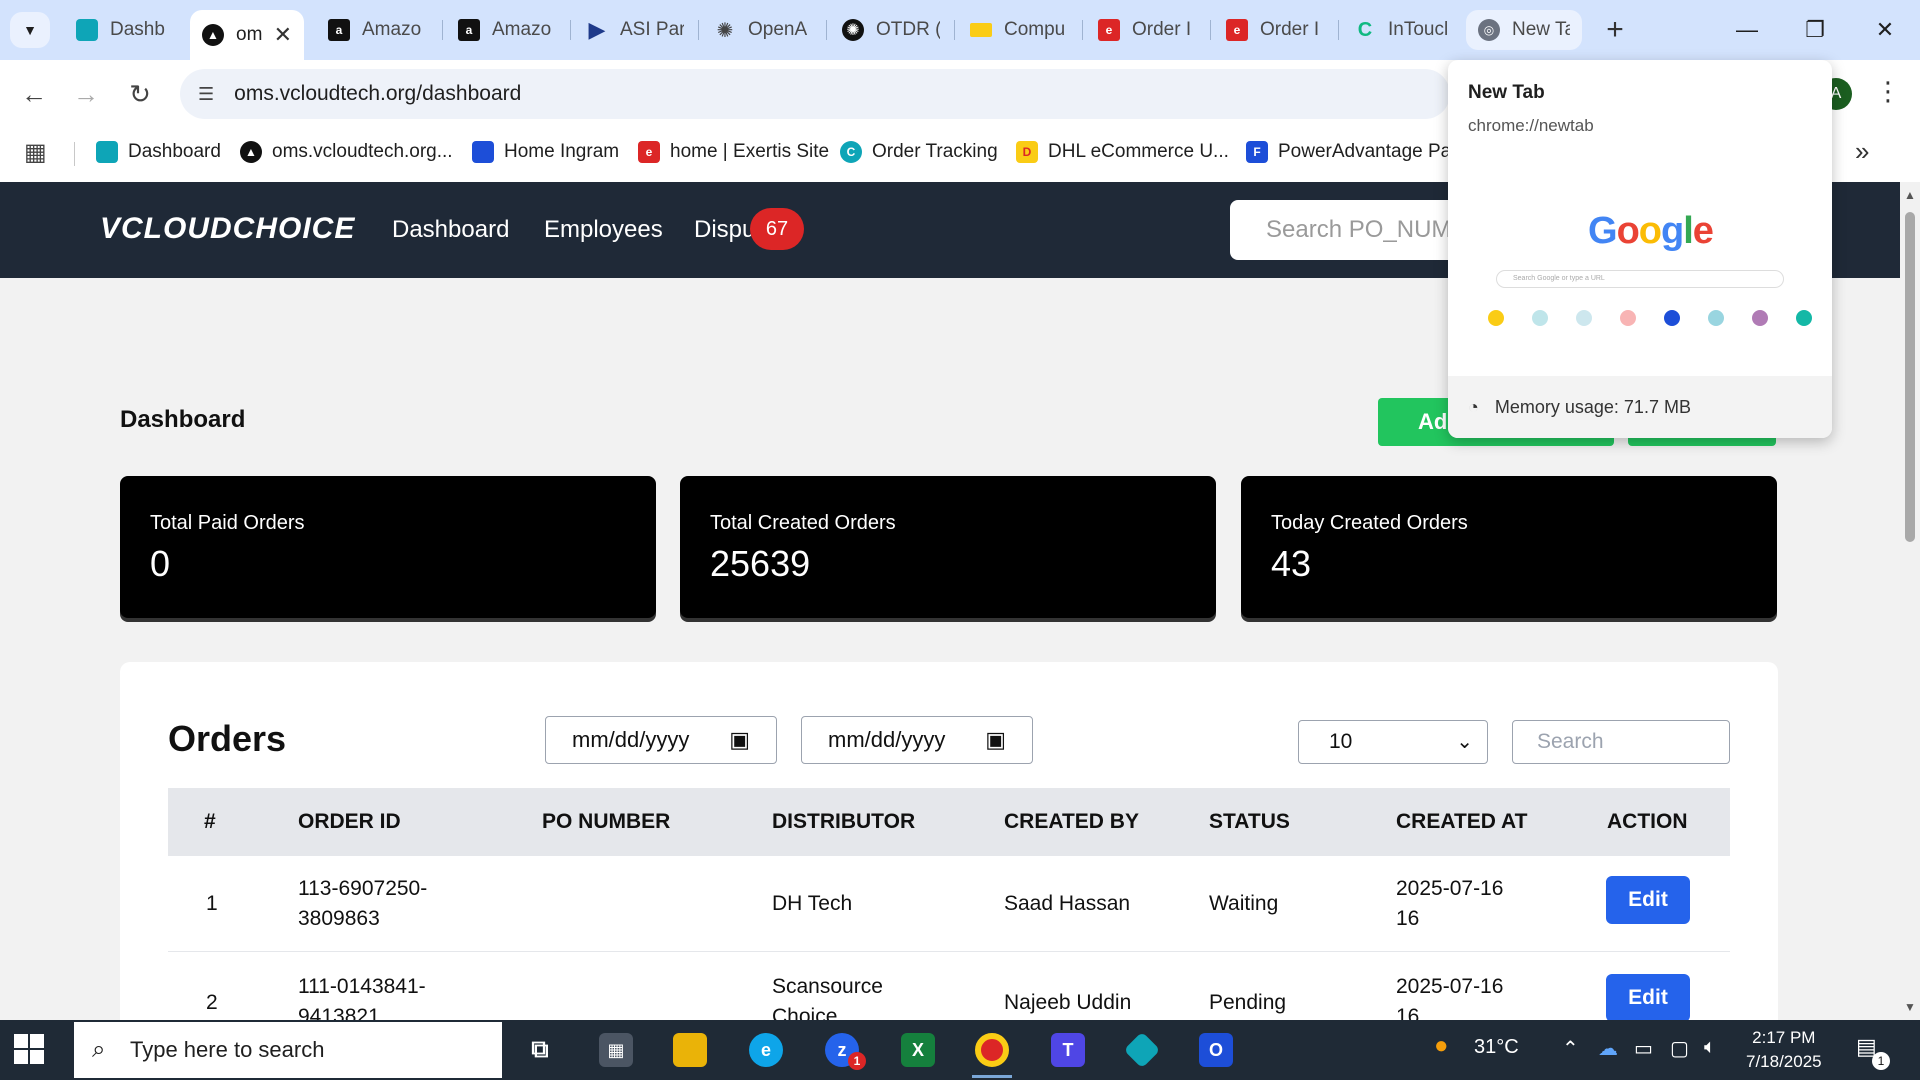 The image size is (1920, 1080). Describe the element at coordinates (1524, 30) in the screenshot. I see `tab-new-tab: ◎ New Ta` at that location.